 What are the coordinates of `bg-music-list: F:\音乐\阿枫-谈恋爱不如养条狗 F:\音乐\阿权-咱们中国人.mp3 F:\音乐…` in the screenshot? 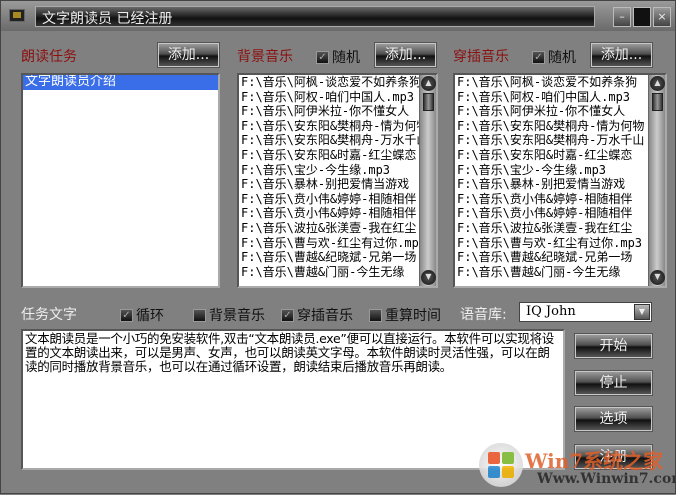 It's located at (337, 180).